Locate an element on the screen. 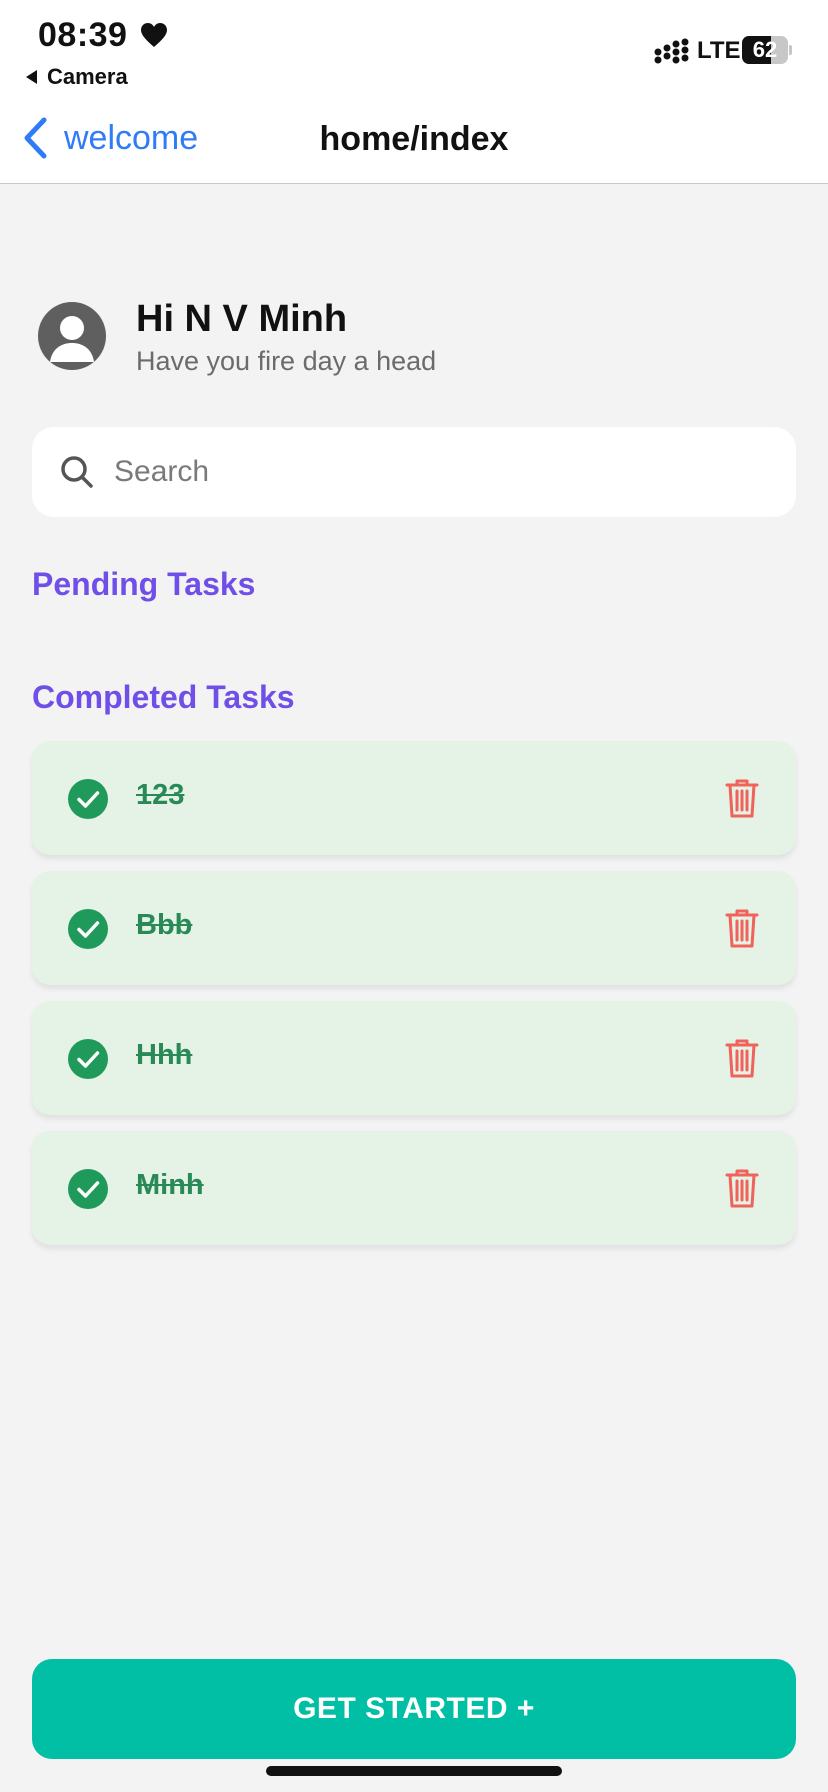  back-to-app-link: Camera is located at coordinates (77, 77).